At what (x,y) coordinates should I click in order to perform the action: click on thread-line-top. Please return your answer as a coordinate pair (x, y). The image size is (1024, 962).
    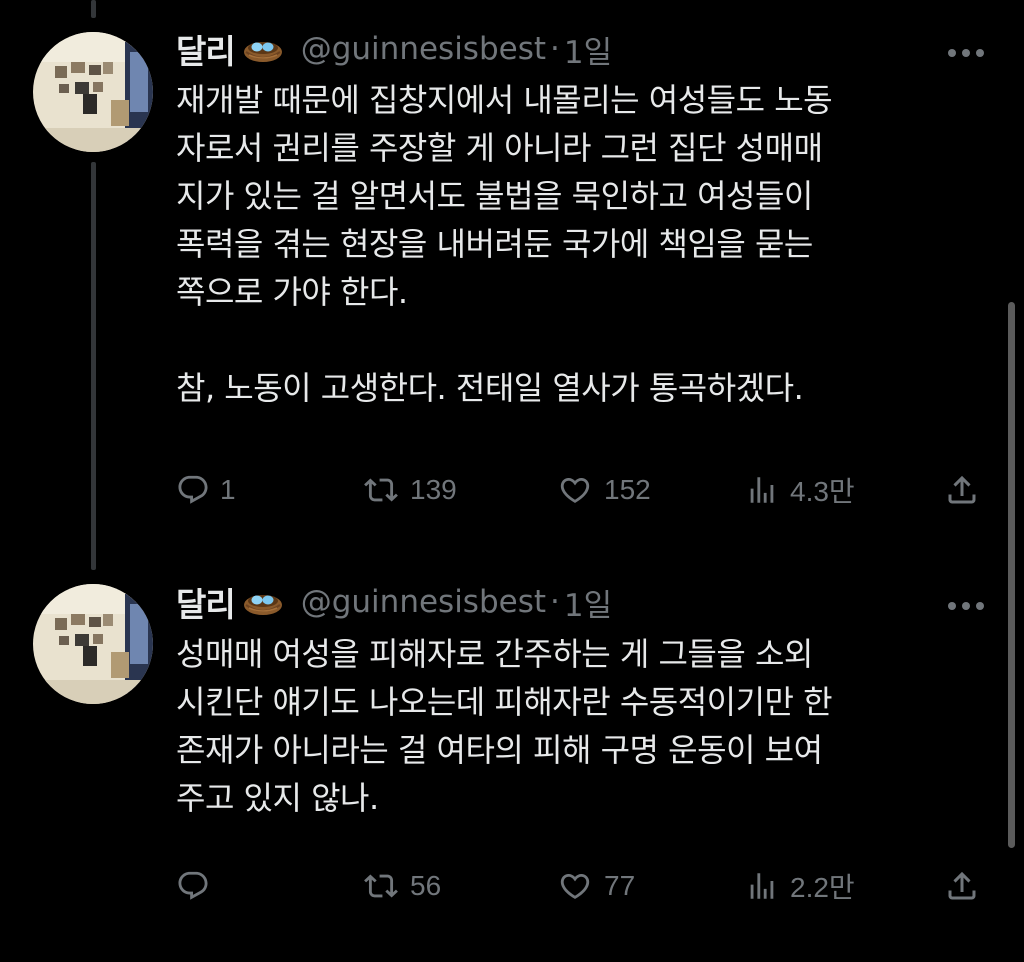
    Looking at the image, I should click on (93, 9).